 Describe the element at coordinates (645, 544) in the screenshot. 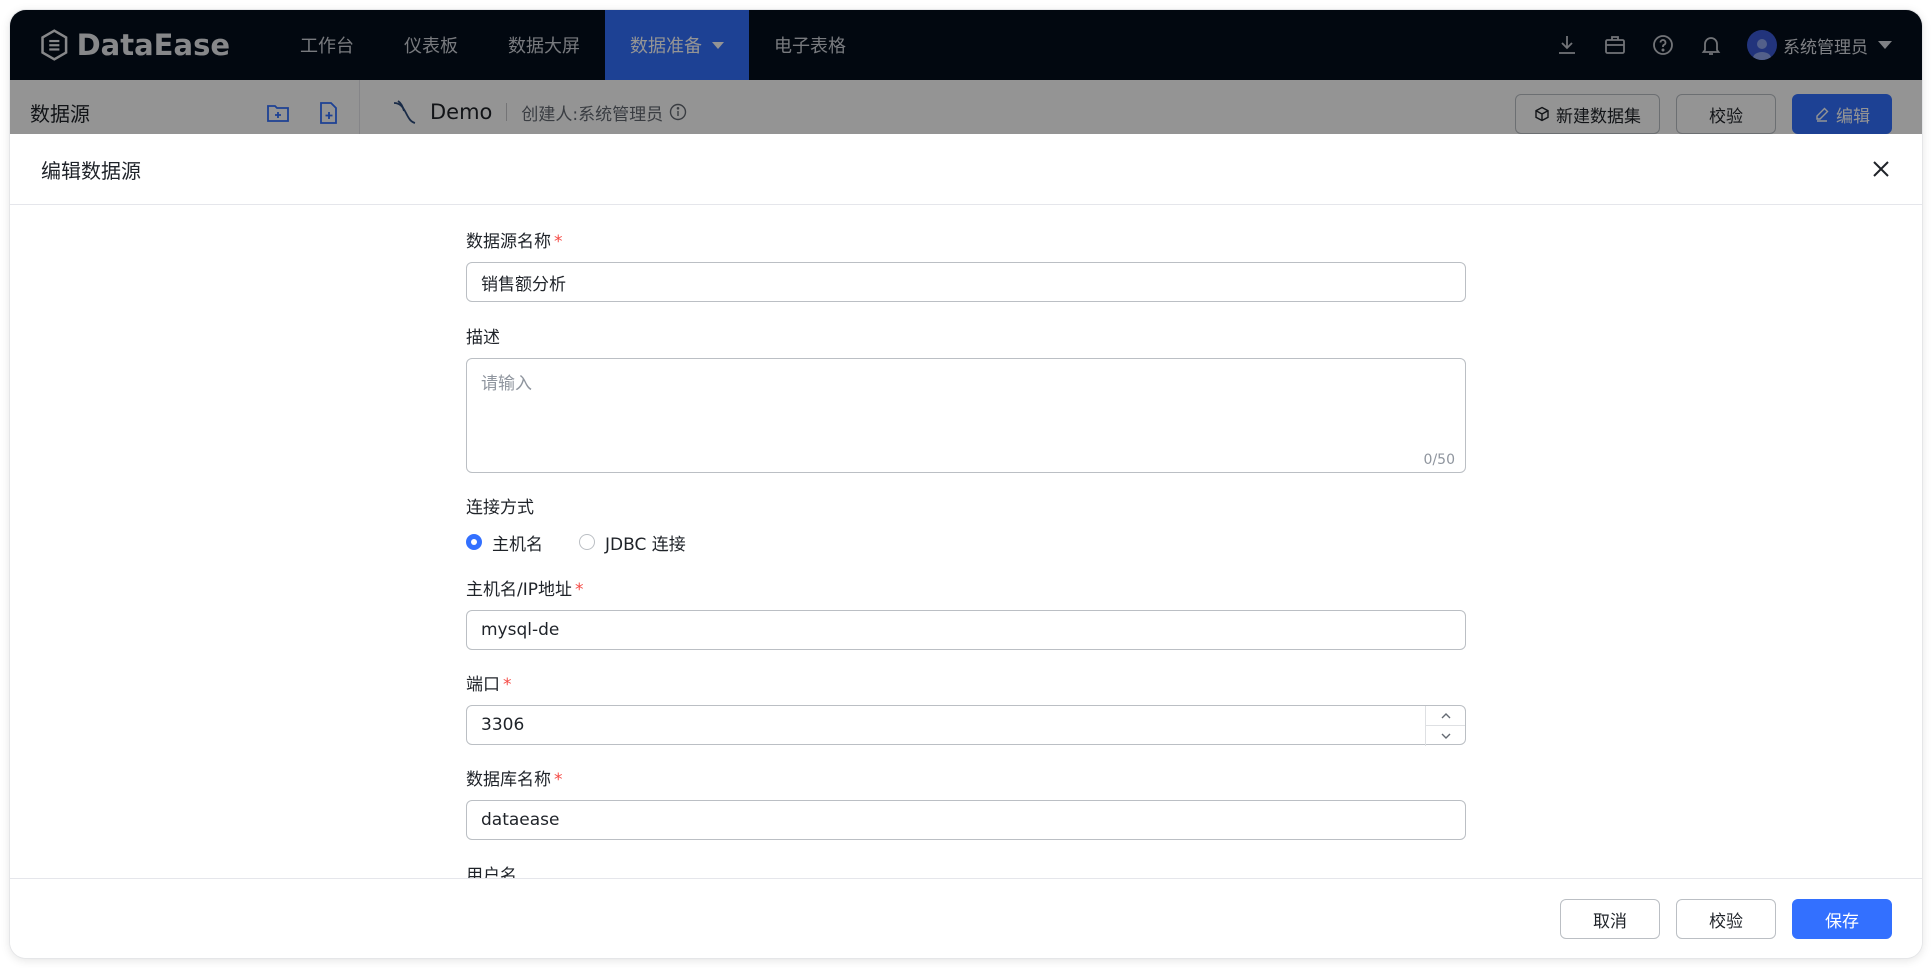

I see `radio-label: JDBC 连接` at that location.